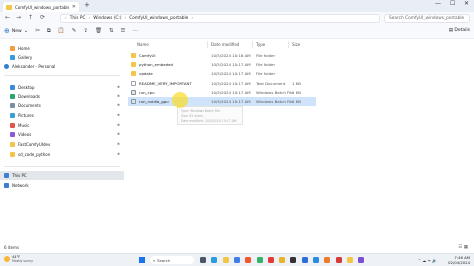  What do you see at coordinates (154, 101) in the screenshot?
I see `file-name: run_nvidia_gpu` at bounding box center [154, 101].